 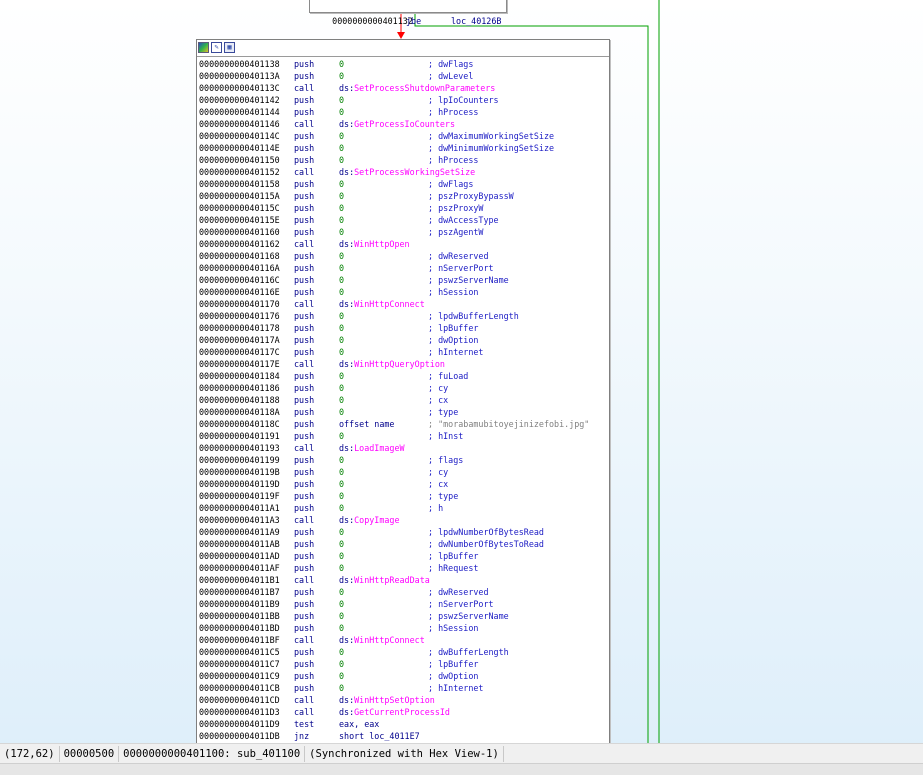 What do you see at coordinates (404, 256) in the screenshot?
I see `instruction-line: 0000000000401168 push 0 ; dwReserved` at bounding box center [404, 256].